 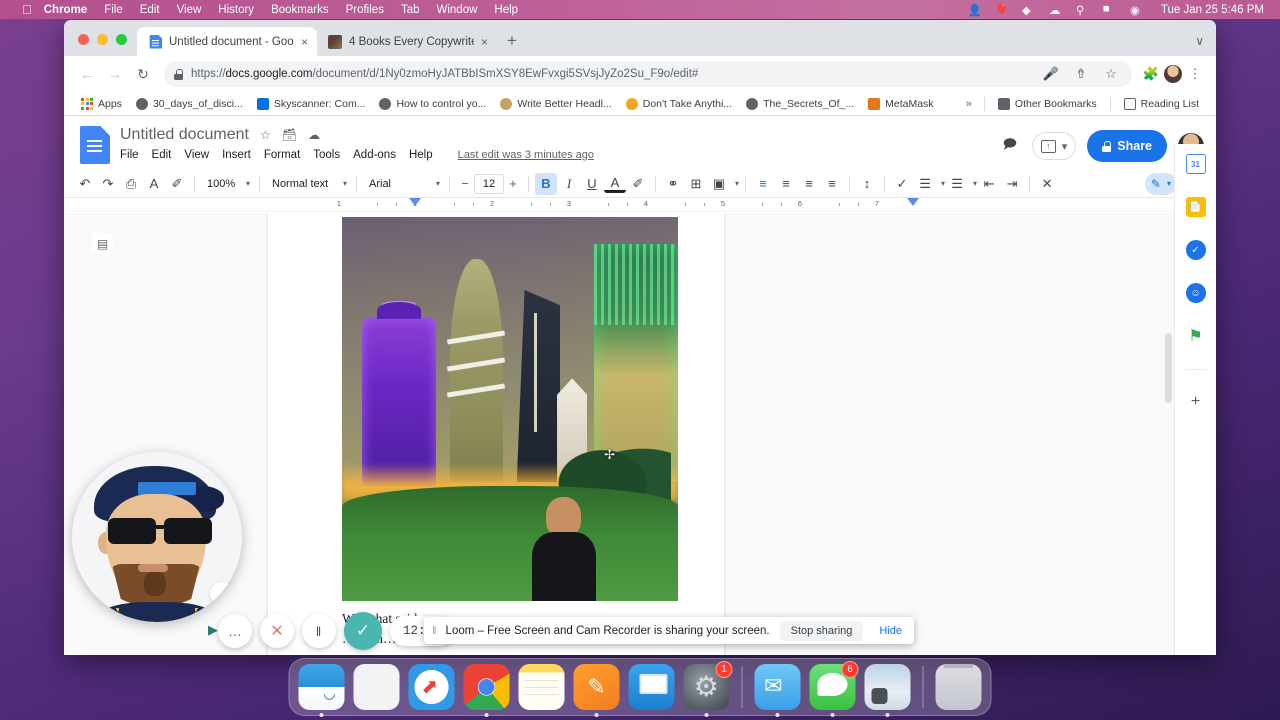 What do you see at coordinates (486, 690) in the screenshot?
I see `dock-item-chrome` at bounding box center [486, 690].